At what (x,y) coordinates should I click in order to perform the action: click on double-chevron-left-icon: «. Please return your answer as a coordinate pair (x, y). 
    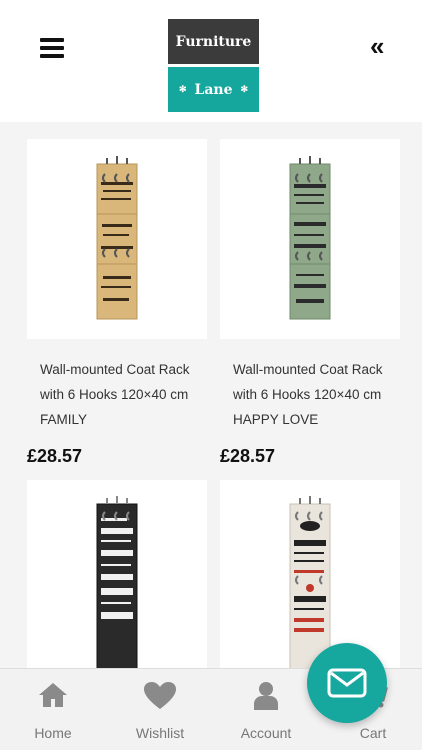
    Looking at the image, I should click on (380, 46).